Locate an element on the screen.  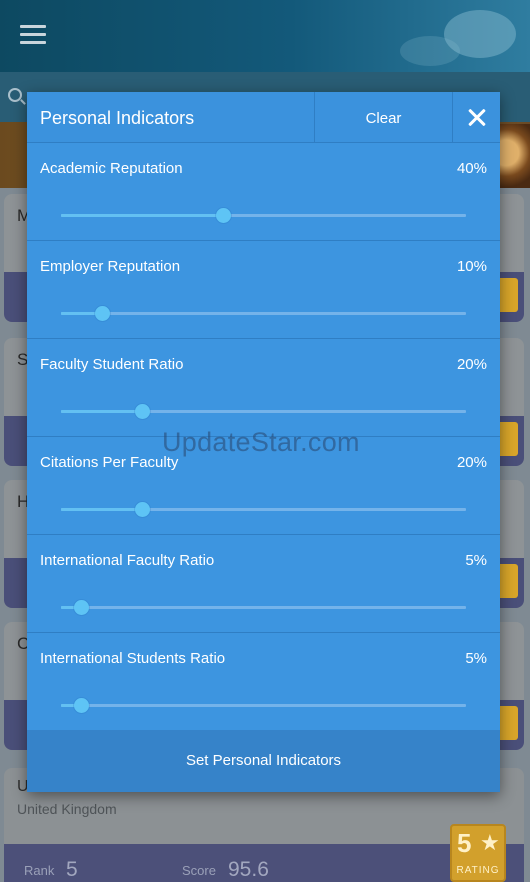
rank-value: 5 is located at coordinates (72, 869).